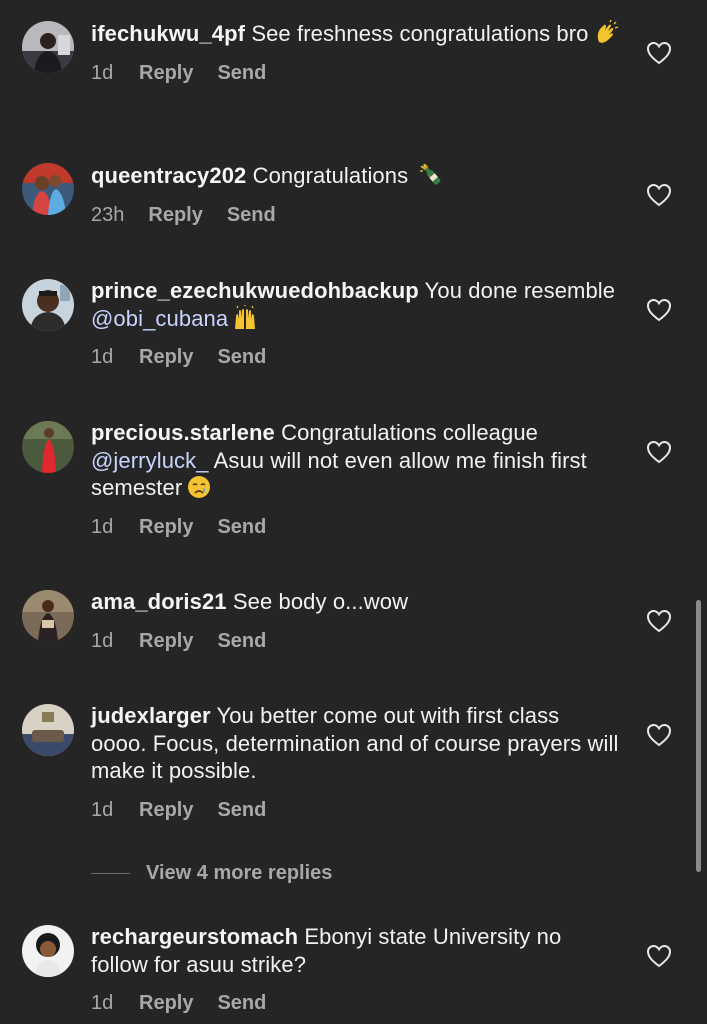 The width and height of the screenshot is (707, 1024). I want to click on comment-message: Congratulations, so click(330, 175).